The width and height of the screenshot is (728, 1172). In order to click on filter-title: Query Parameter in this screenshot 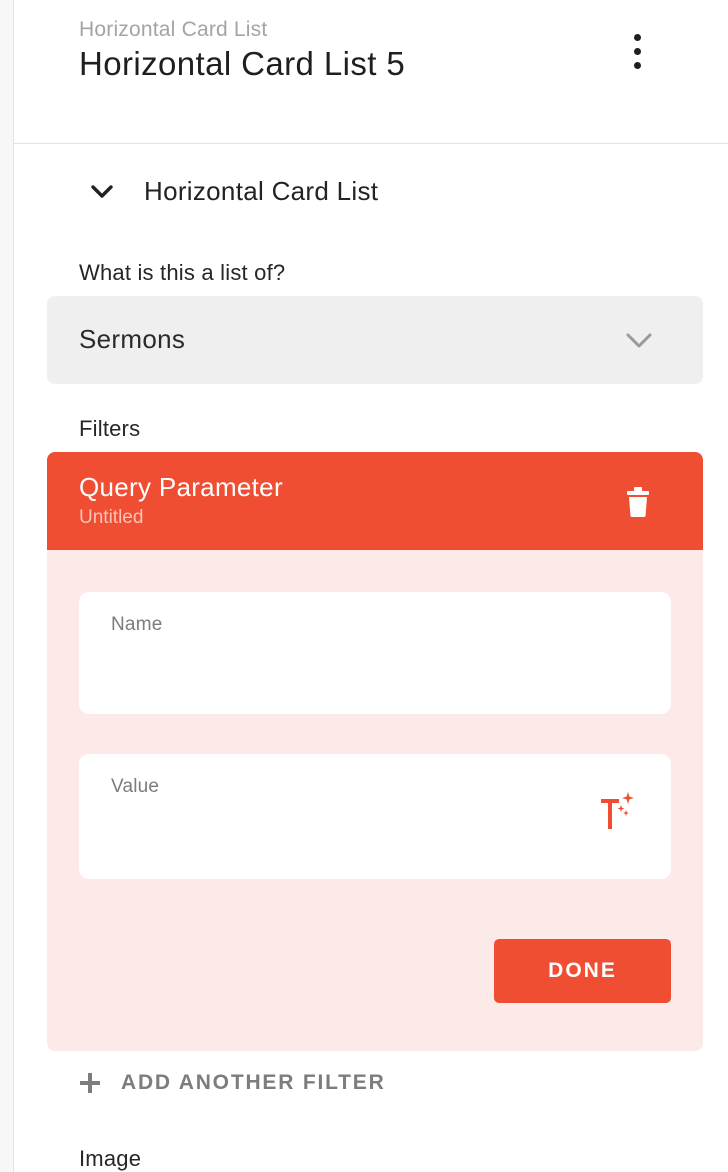, I will do `click(181, 487)`.